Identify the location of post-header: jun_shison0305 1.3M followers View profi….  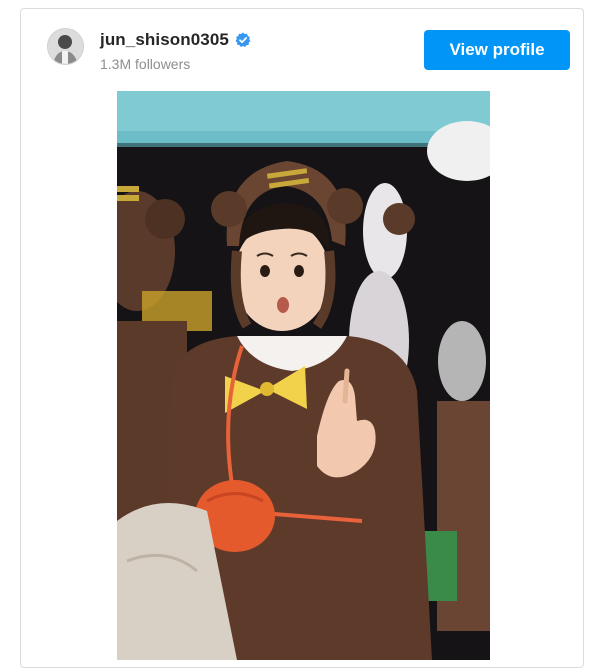
(302, 49).